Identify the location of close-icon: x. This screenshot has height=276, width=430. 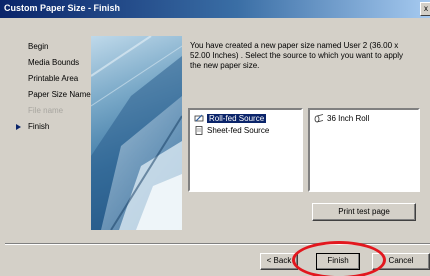
(426, 8).